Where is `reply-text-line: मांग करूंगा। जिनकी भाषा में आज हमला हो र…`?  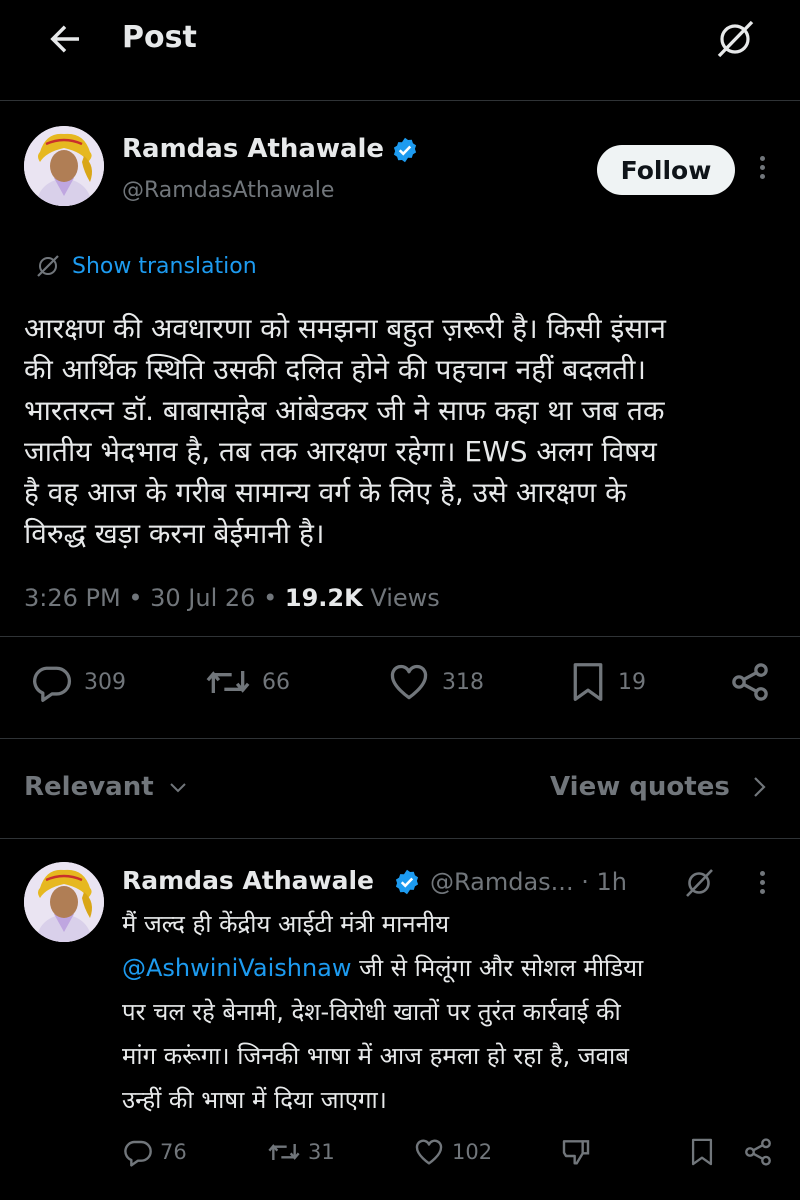 reply-text-line: मांग करूंगा। जिनकी भाषा में आज हमला हो र… is located at coordinates (375, 1056).